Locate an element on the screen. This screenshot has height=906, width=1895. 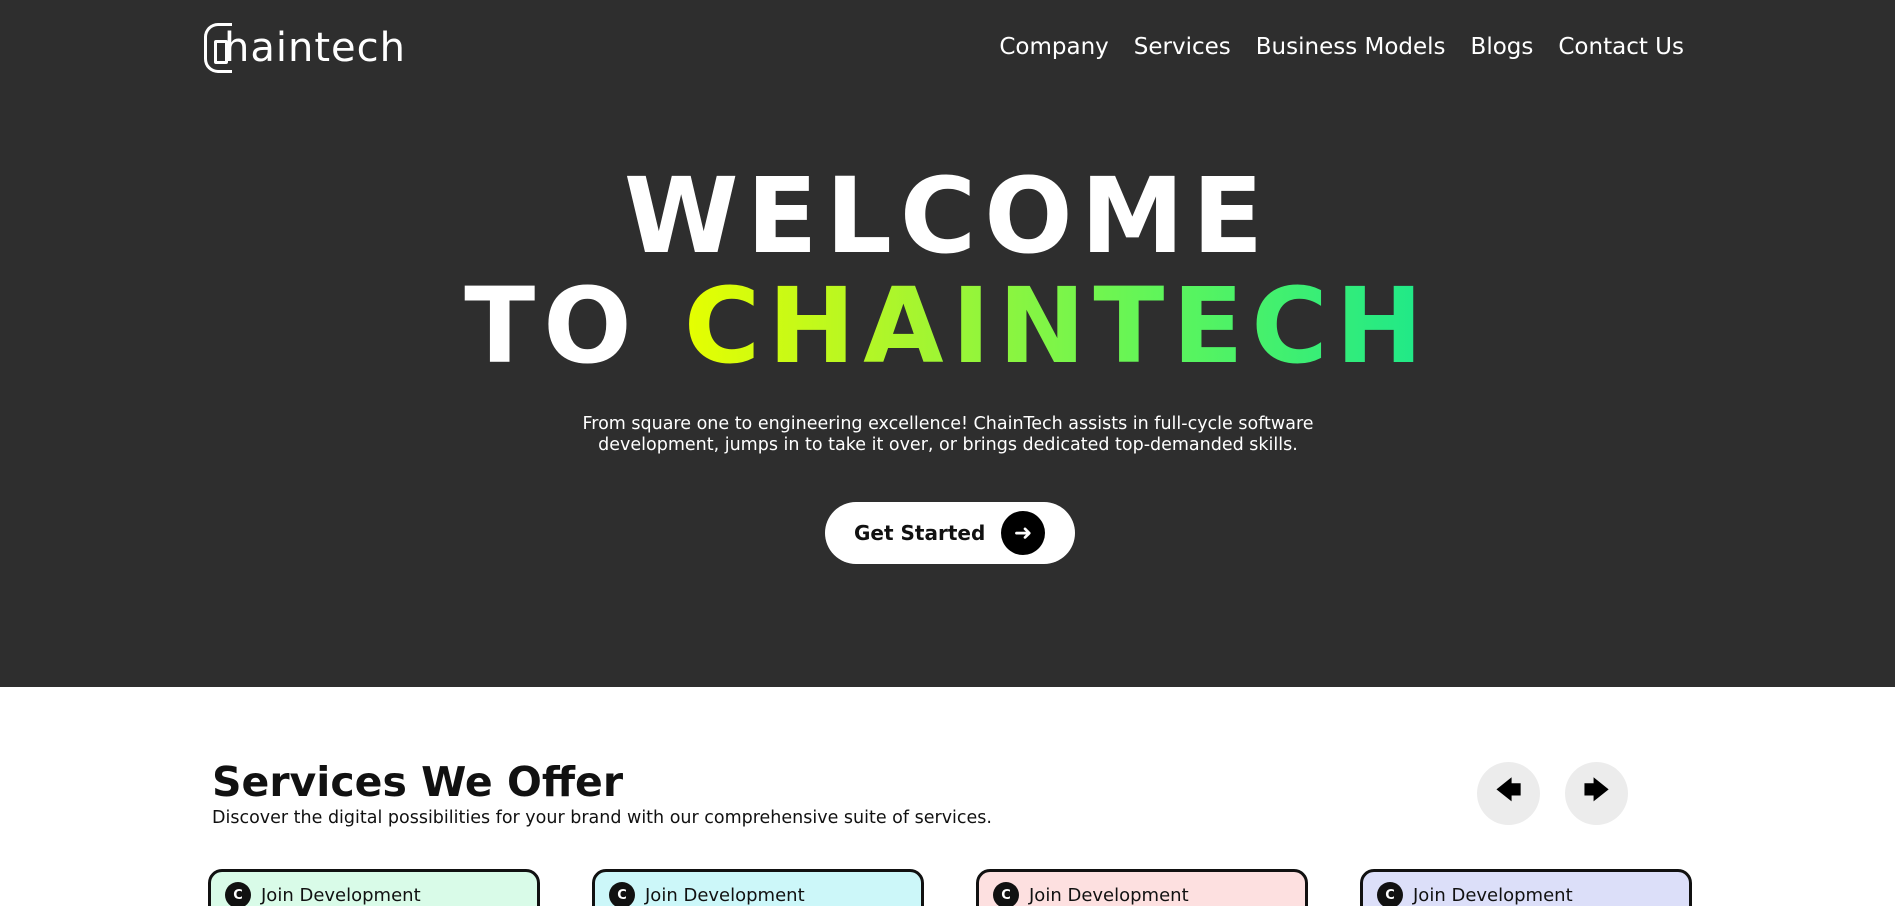
arrow-left-icon: 🡄 is located at coordinates (1508, 790).